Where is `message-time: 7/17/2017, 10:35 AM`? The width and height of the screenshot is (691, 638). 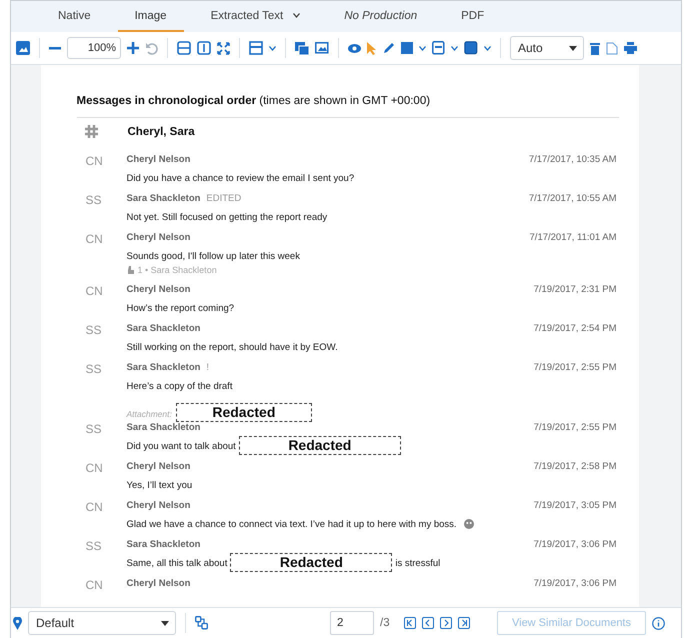 message-time: 7/17/2017, 10:35 AM is located at coordinates (572, 160).